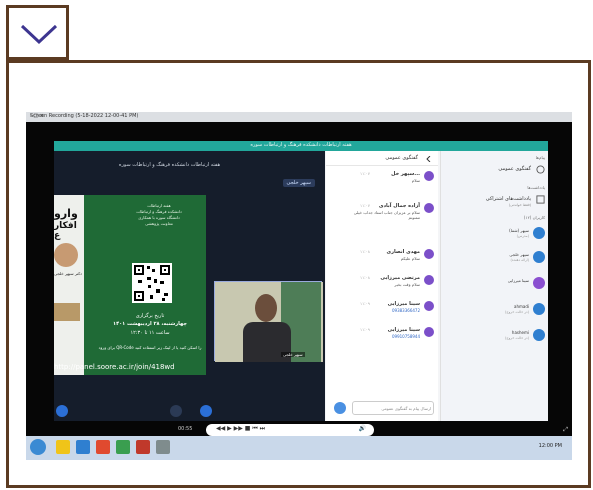 This screenshot has height=490, width=593. I want to click on send-button, so click(340, 408).